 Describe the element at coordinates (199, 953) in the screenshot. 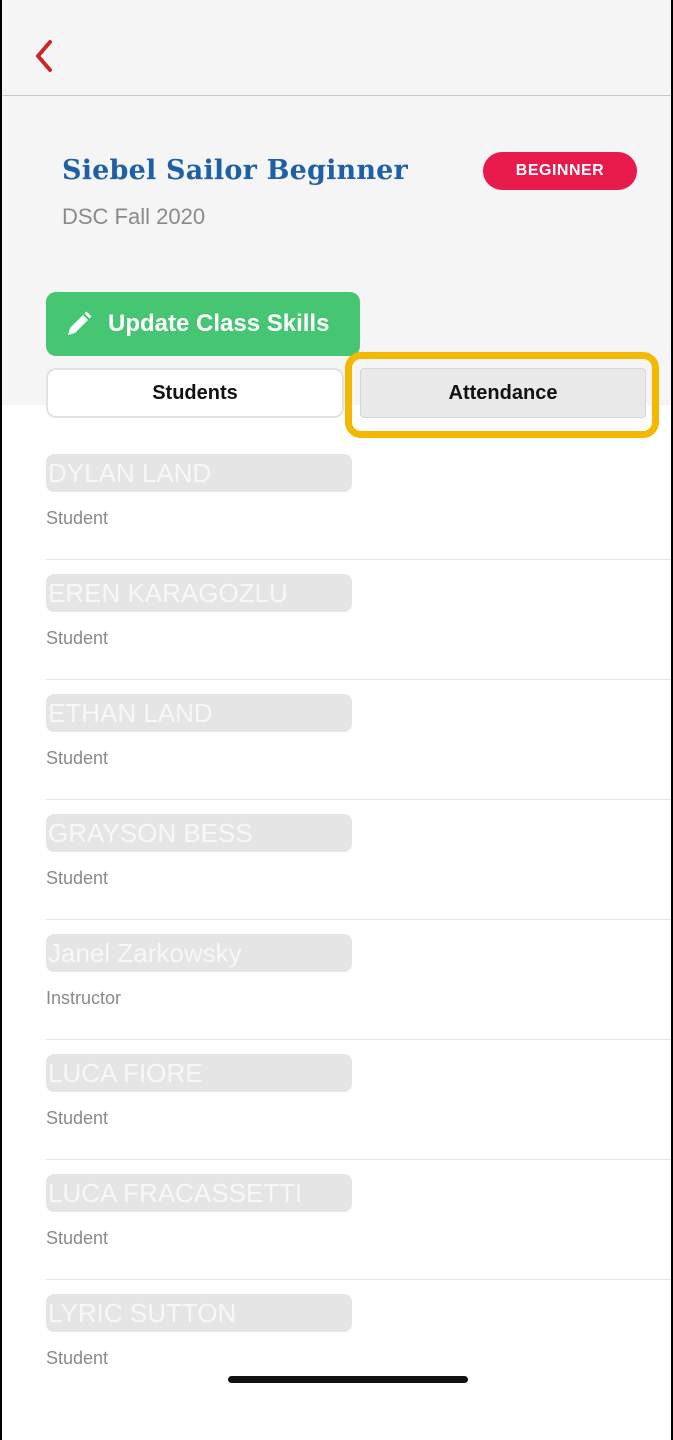

I see `person-name: Janel Zarkowsky` at that location.